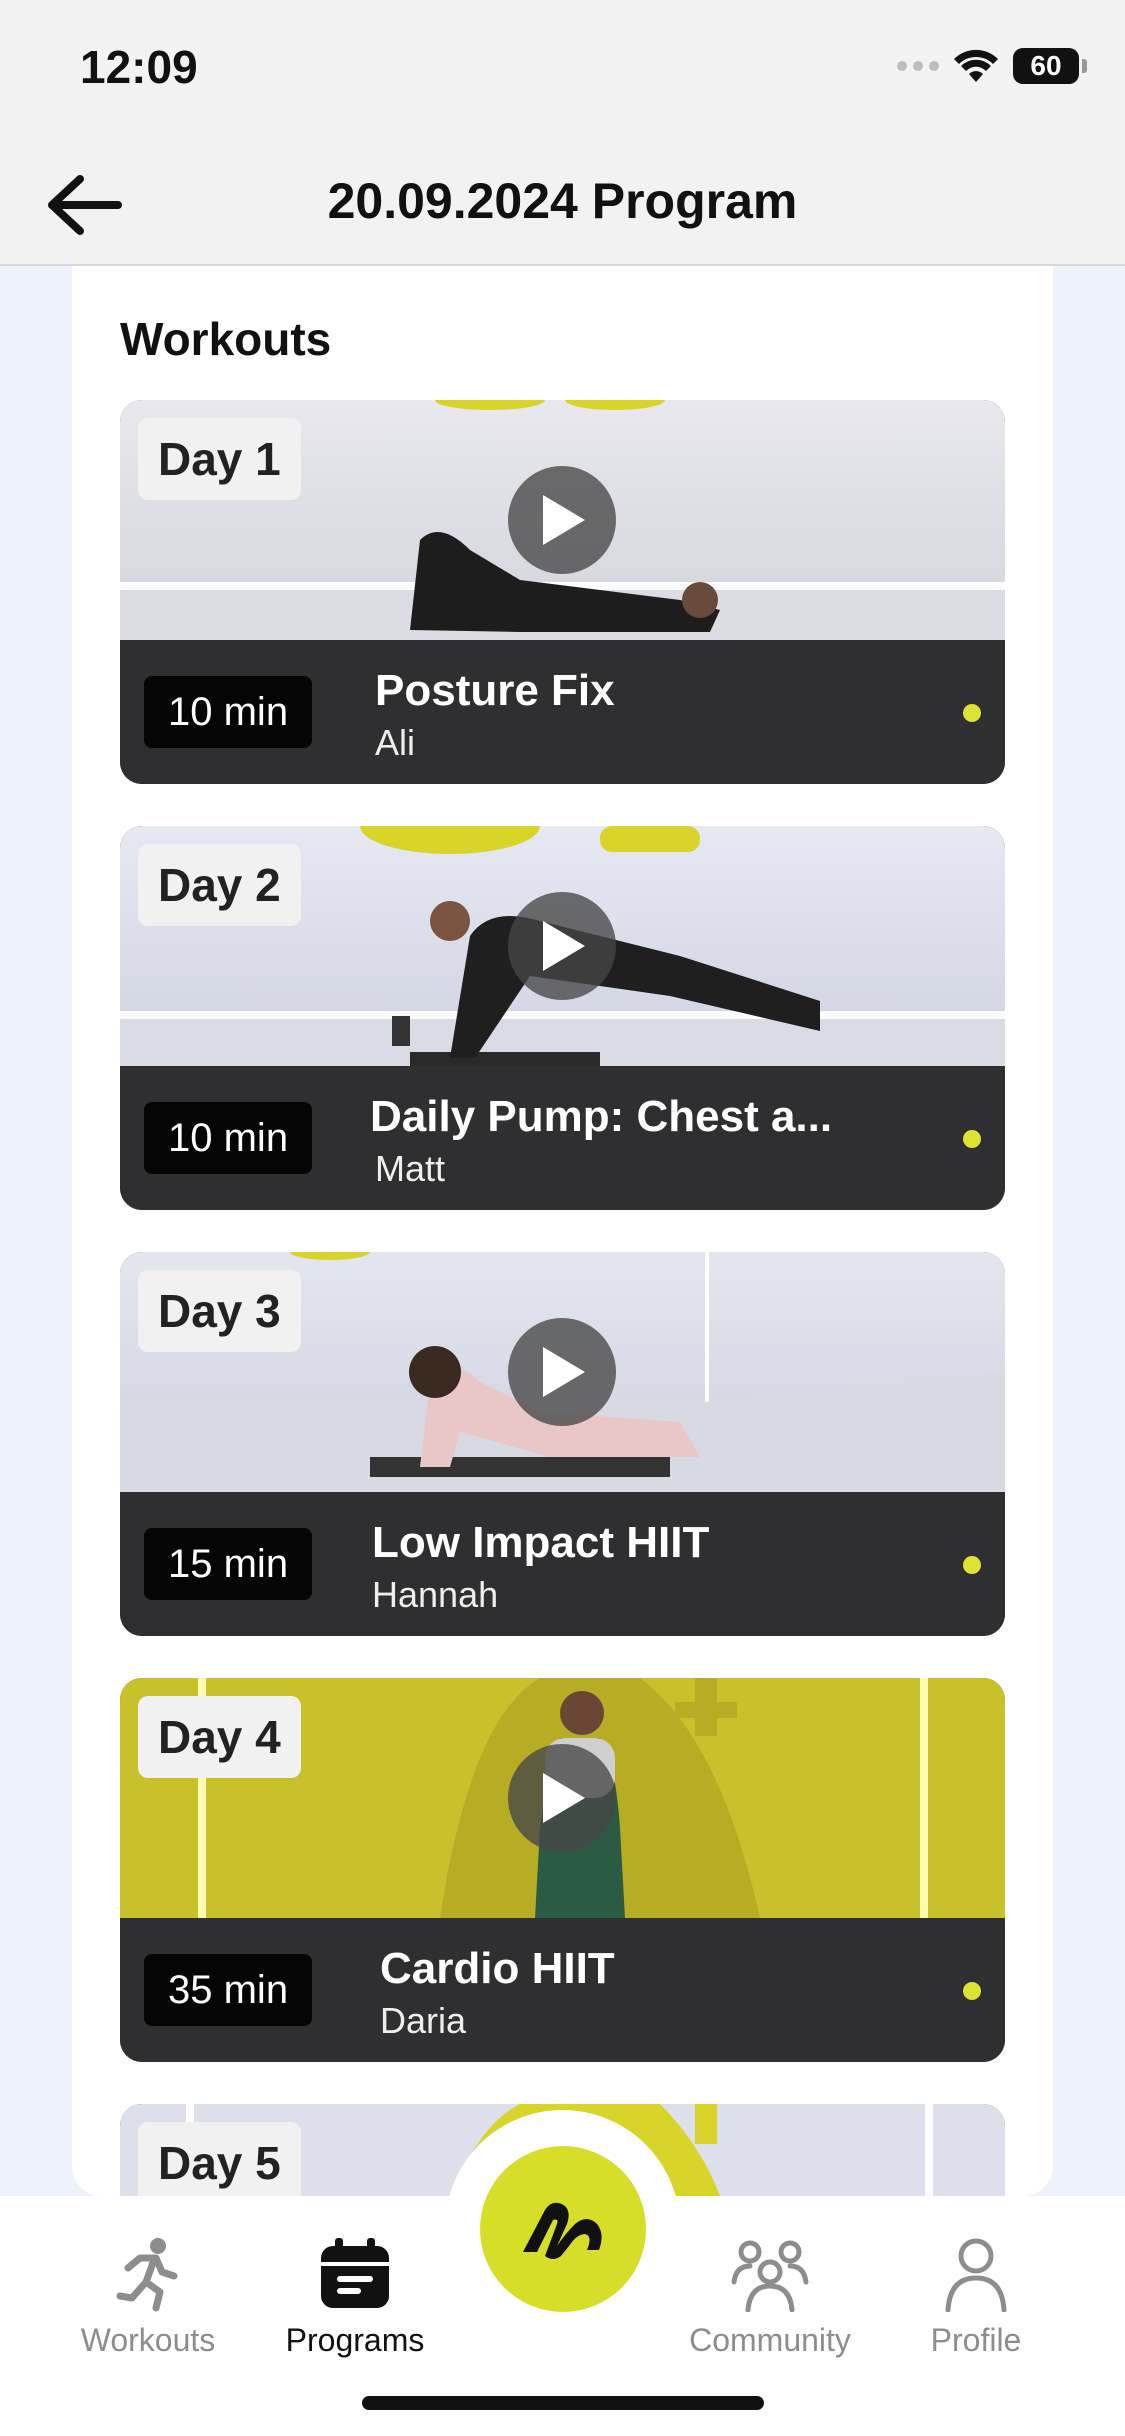  I want to click on workout-card-day-3: Day 3 15 min Low Impact HIIT Hannah, so click(562, 1444).